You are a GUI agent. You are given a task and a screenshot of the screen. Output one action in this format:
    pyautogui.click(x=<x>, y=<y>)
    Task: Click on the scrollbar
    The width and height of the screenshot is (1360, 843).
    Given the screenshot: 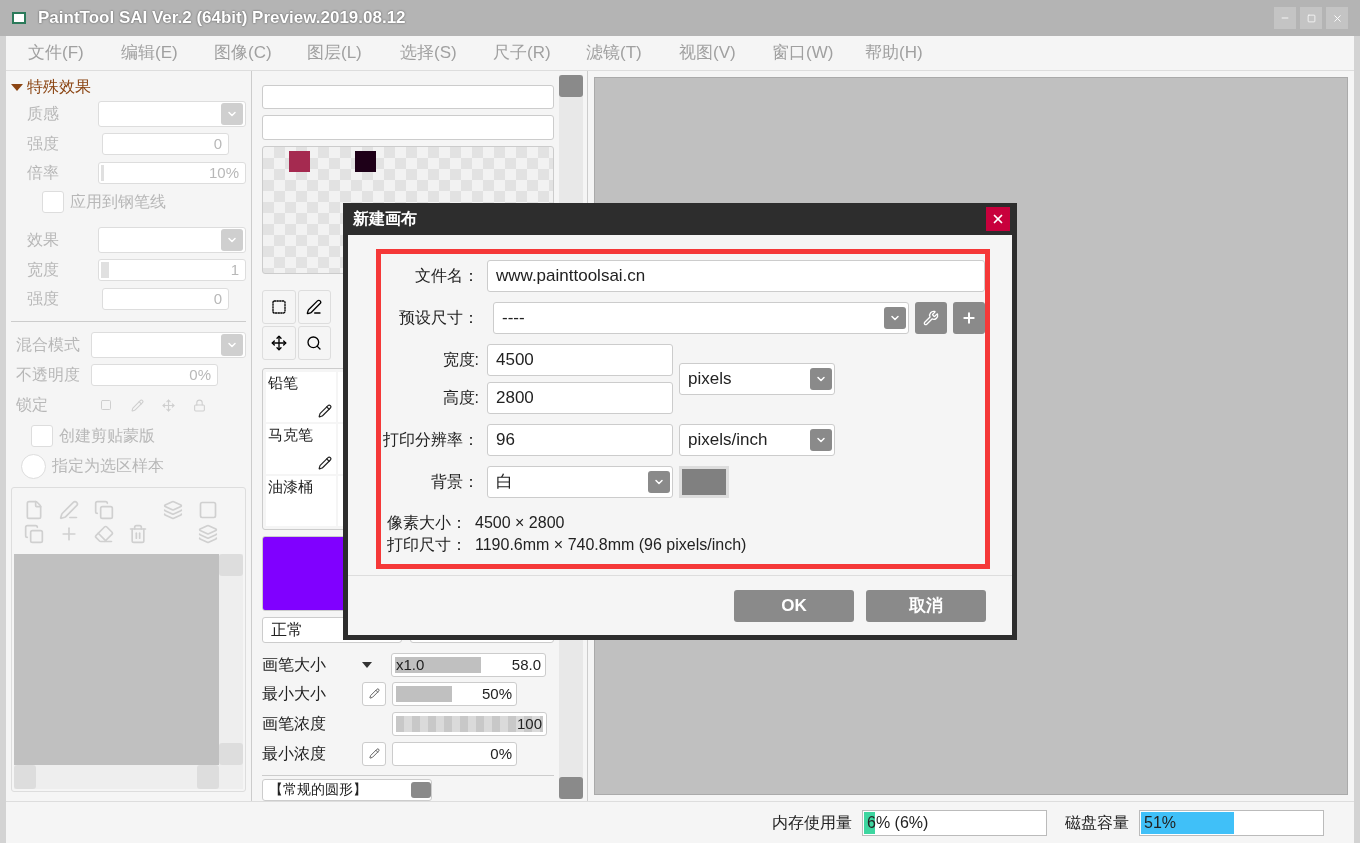 What is the action you would take?
    pyautogui.click(x=231, y=659)
    